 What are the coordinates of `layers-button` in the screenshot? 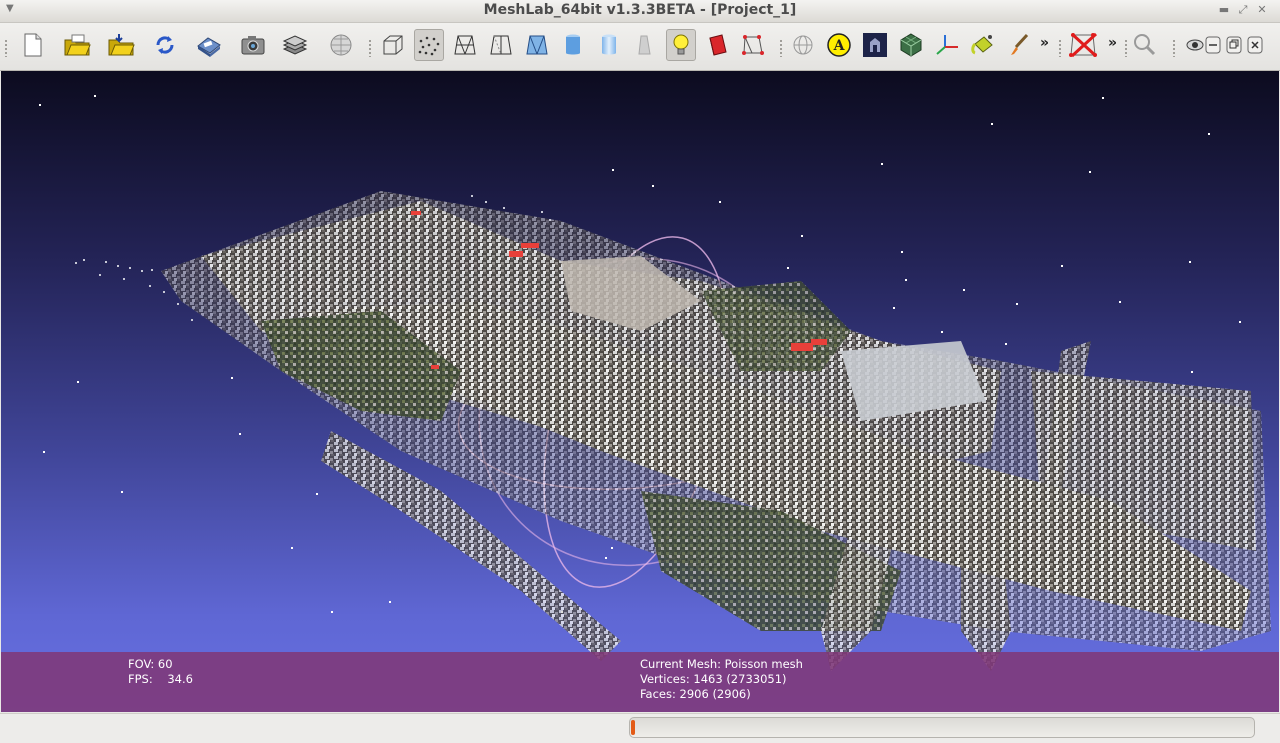 It's located at (295, 45).